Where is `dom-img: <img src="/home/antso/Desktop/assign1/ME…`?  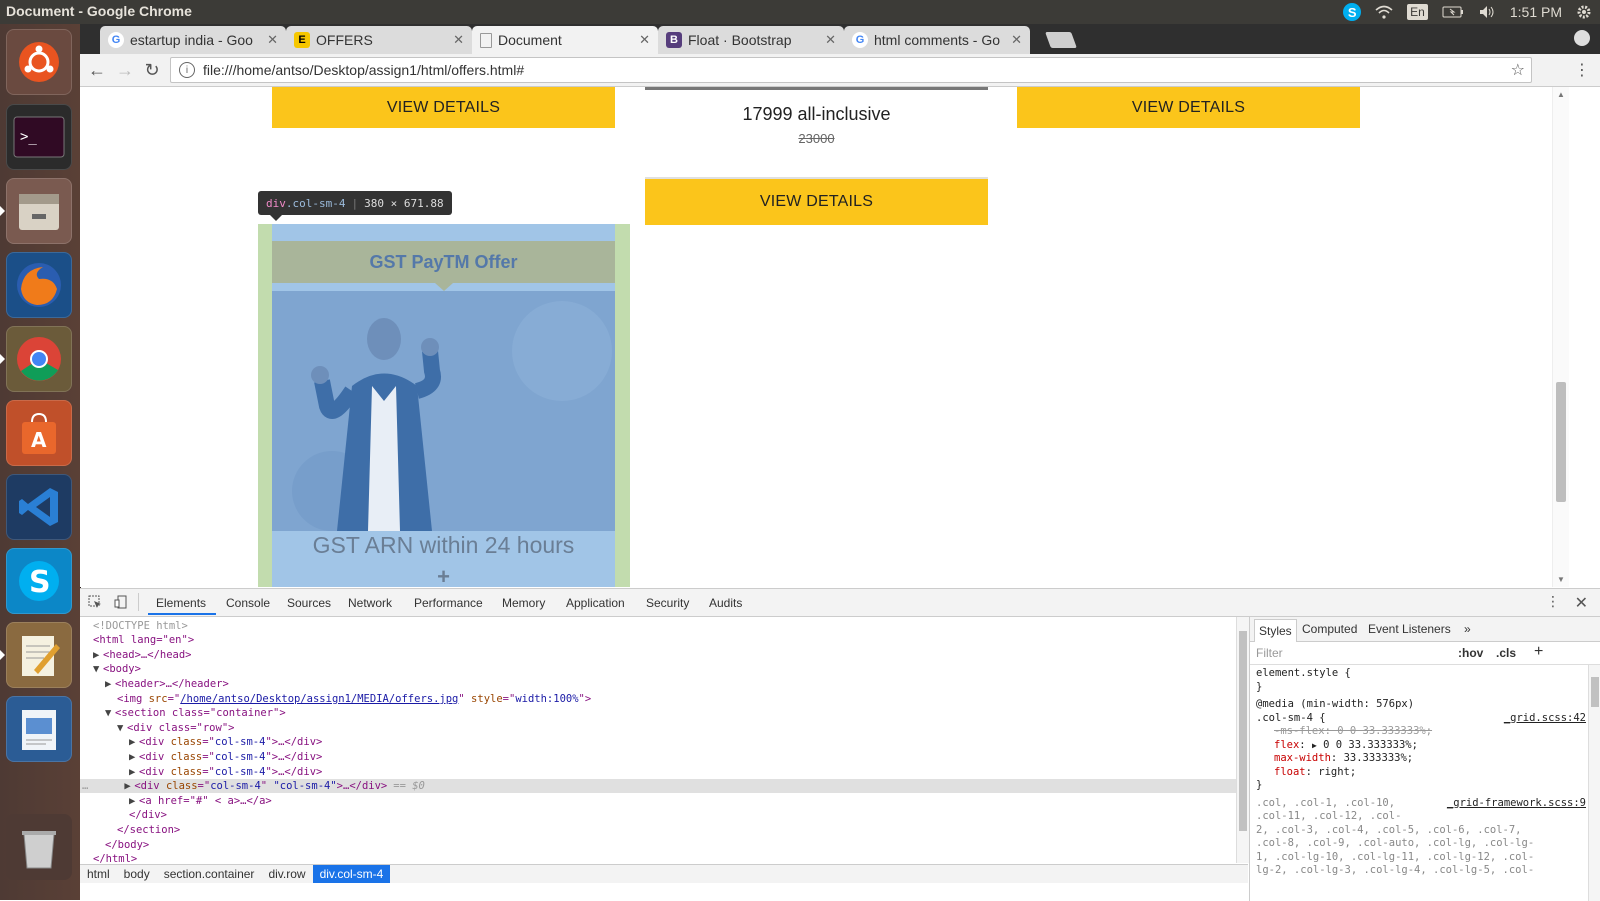
dom-img: <img src="/home/antso/Desktop/assign1/ME… is located at coordinates (354, 699).